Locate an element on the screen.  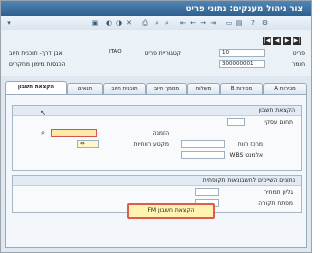
material-field: 300000001 is located at coordinates (242, 64).